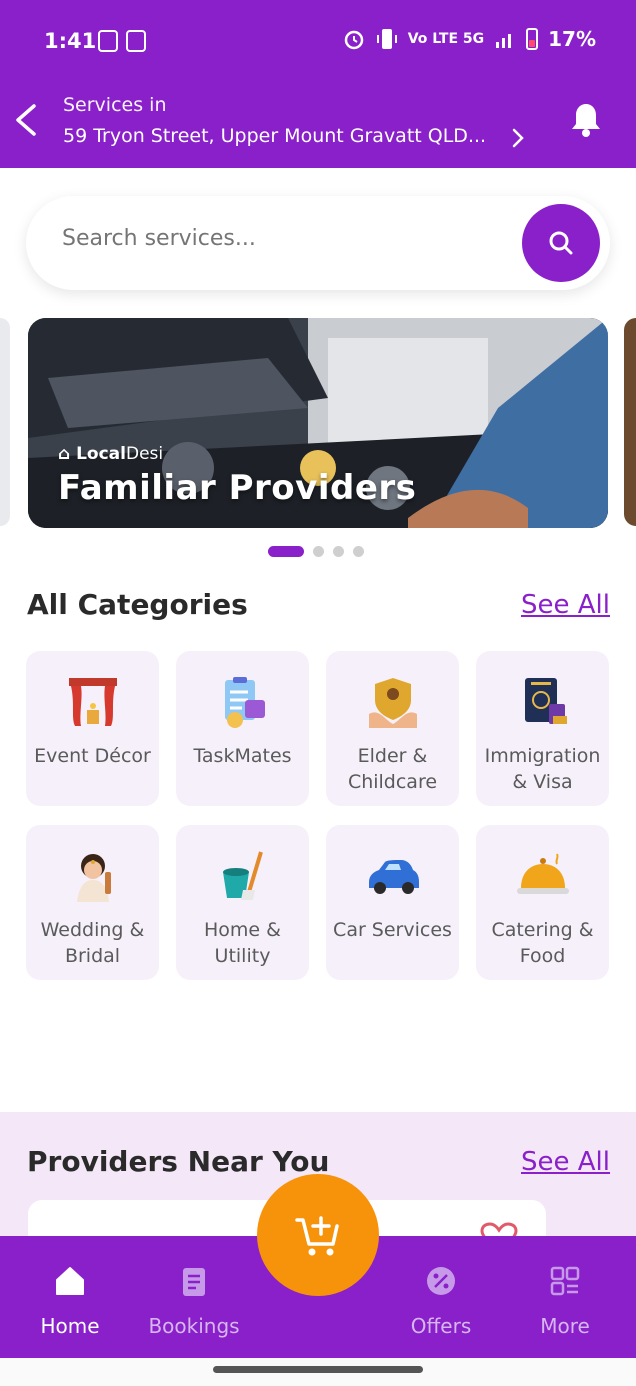 This screenshot has height=1386, width=636. What do you see at coordinates (318, 42) in the screenshot?
I see `status-bar: 1:41 Vo LTE 5G 17%` at bounding box center [318, 42].